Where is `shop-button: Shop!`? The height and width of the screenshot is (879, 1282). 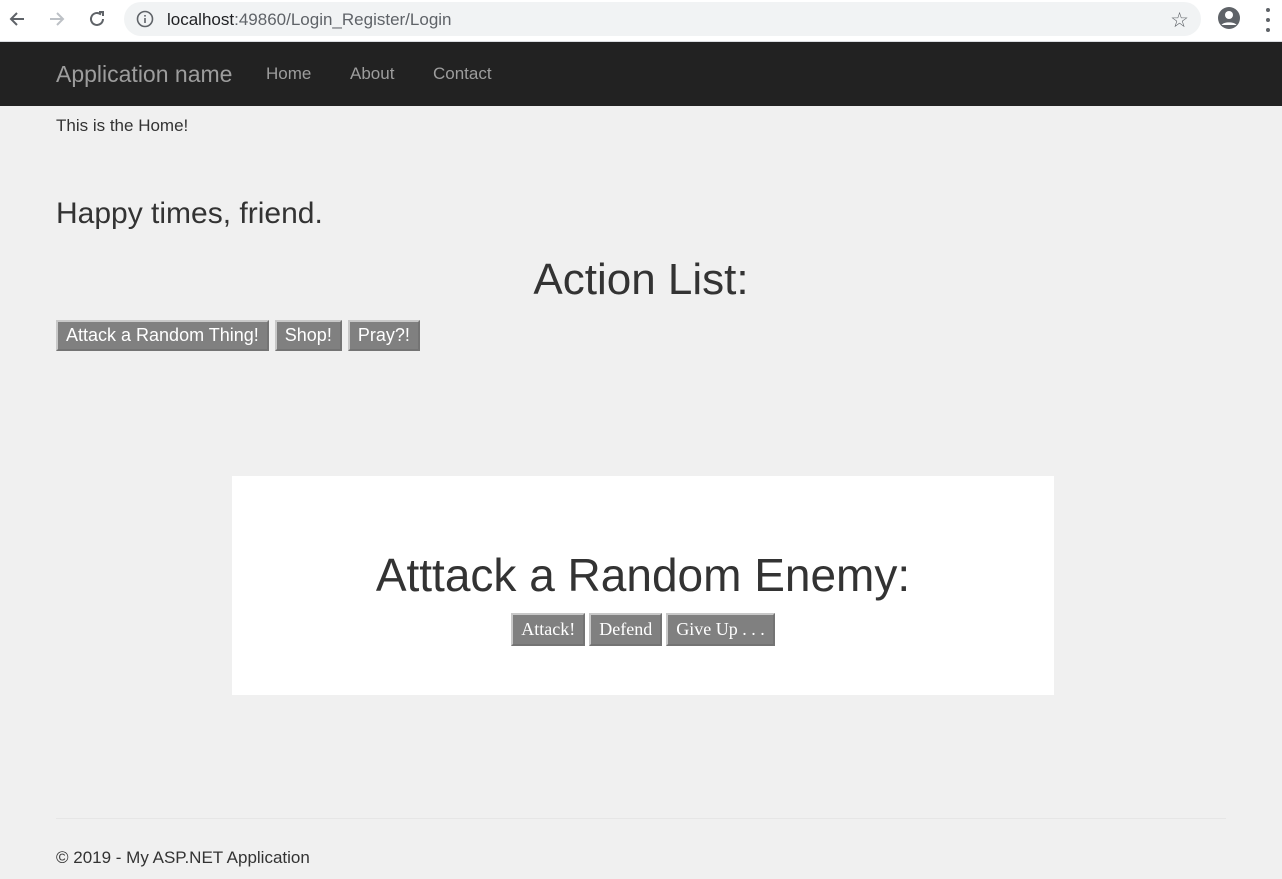
shop-button: Shop! is located at coordinates (308, 335).